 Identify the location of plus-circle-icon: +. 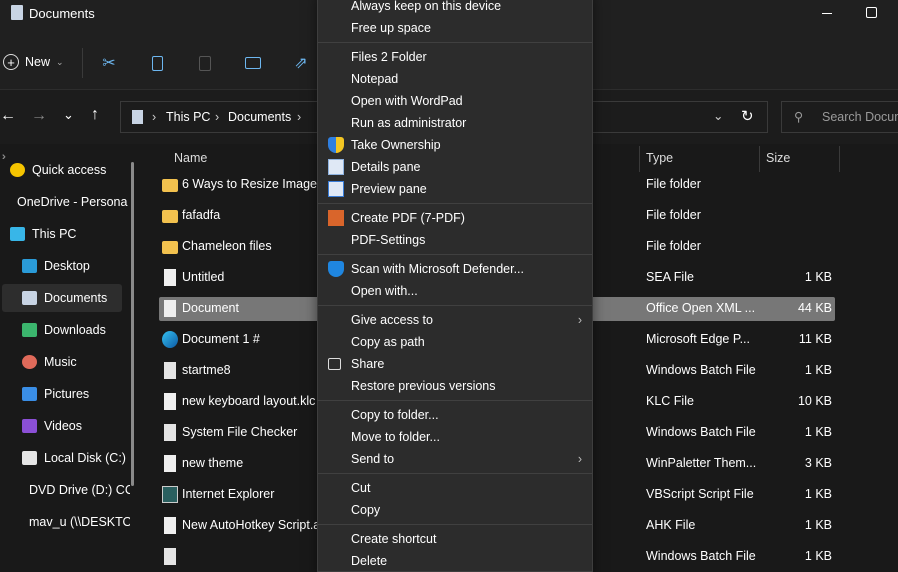
(11, 62).